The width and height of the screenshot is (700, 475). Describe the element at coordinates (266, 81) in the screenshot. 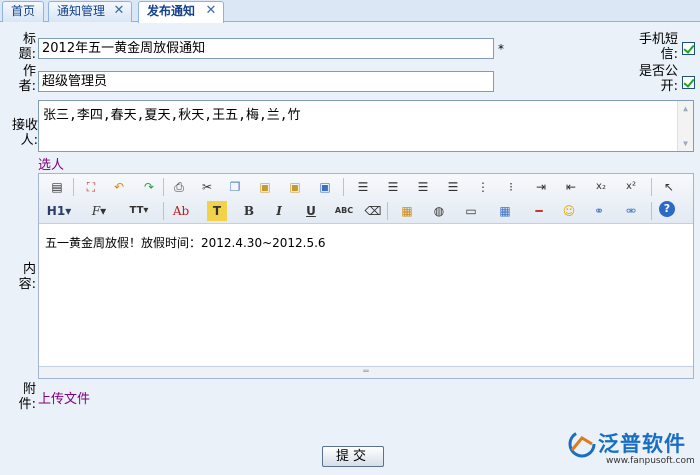

I see `author-input: 超级管理员` at that location.